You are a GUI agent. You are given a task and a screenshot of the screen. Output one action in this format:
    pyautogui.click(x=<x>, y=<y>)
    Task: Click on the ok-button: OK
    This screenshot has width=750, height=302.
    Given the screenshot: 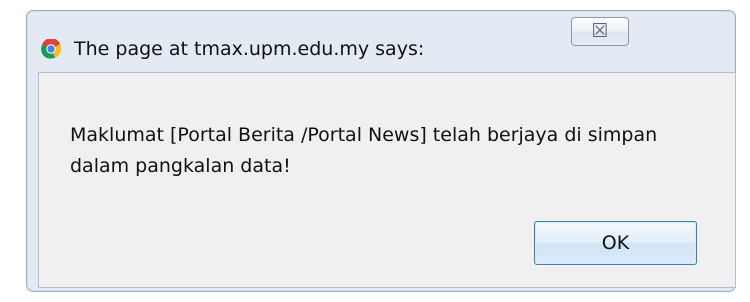 What is the action you would take?
    pyautogui.click(x=615, y=243)
    